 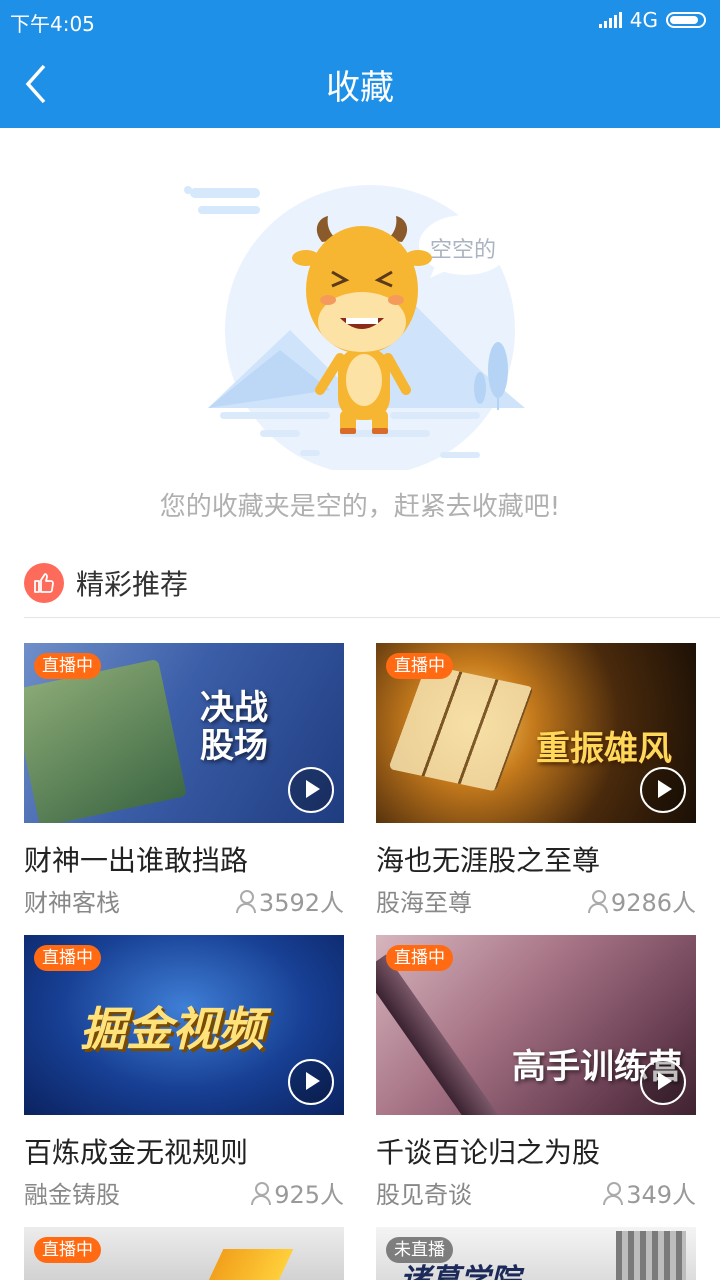 I want to click on viewer-count: 349人, so click(x=649, y=1192).